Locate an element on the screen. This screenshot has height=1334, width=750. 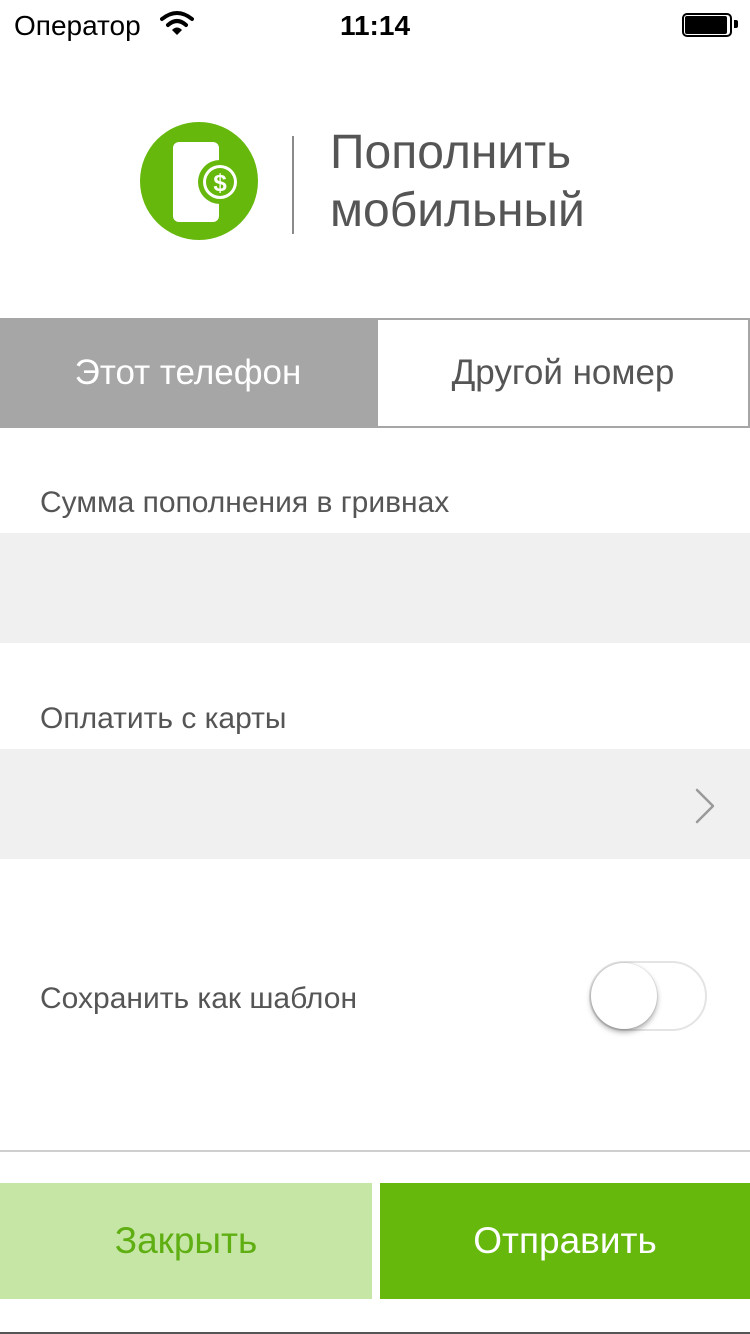
close-button: Закрыть is located at coordinates (186, 1241).